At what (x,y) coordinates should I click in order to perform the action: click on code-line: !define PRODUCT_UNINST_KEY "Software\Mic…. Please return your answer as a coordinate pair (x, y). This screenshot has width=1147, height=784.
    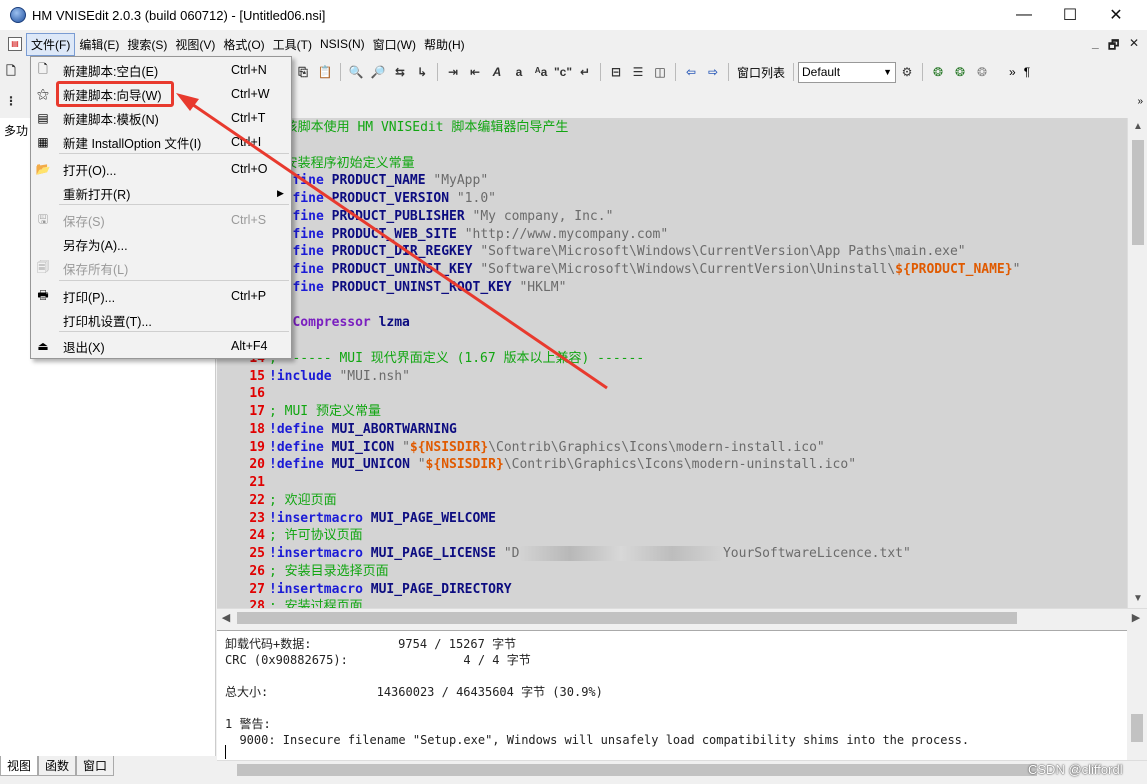
    Looking at the image, I should click on (618, 270).